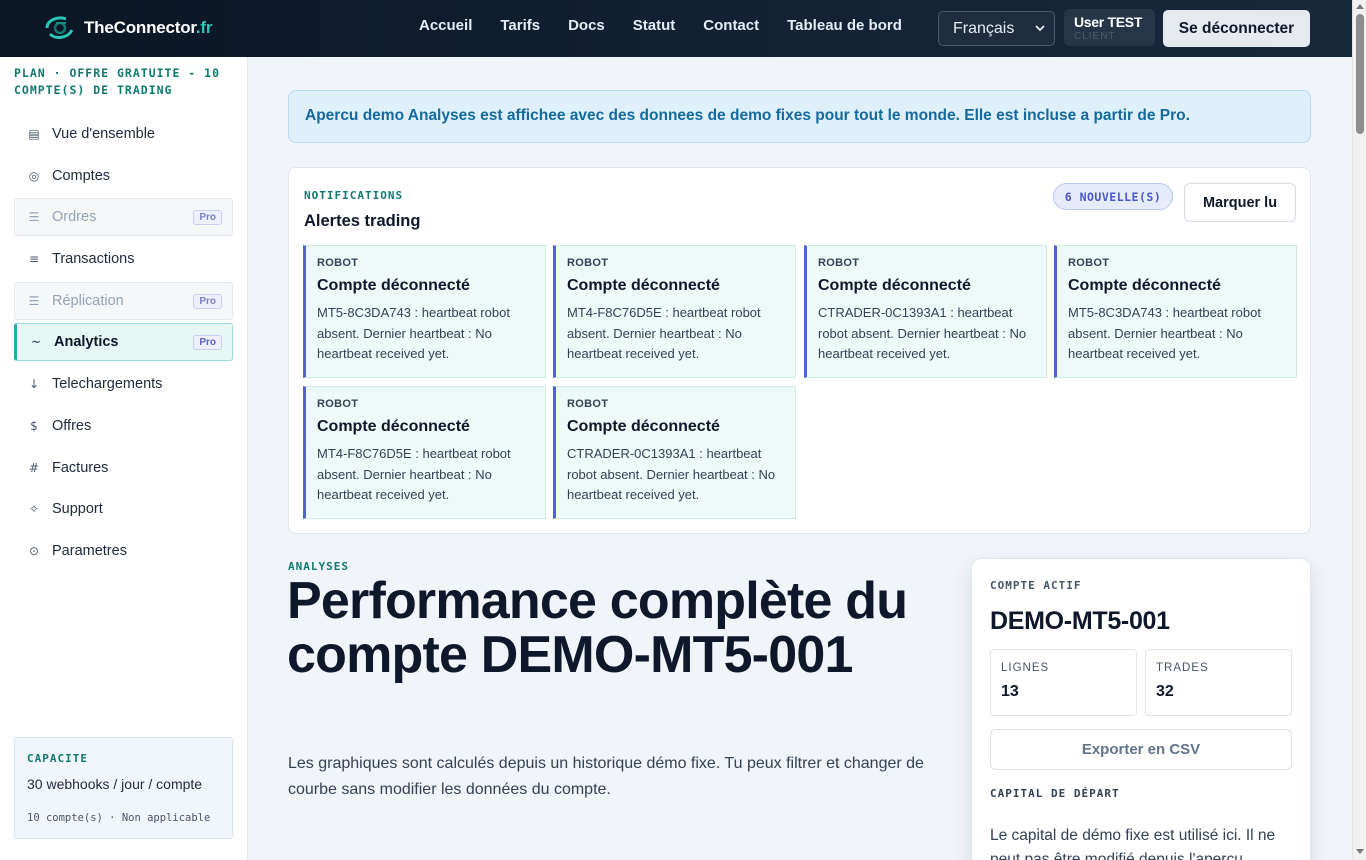  Describe the element at coordinates (1182, 668) in the screenshot. I see `trades-label: TRADES` at that location.